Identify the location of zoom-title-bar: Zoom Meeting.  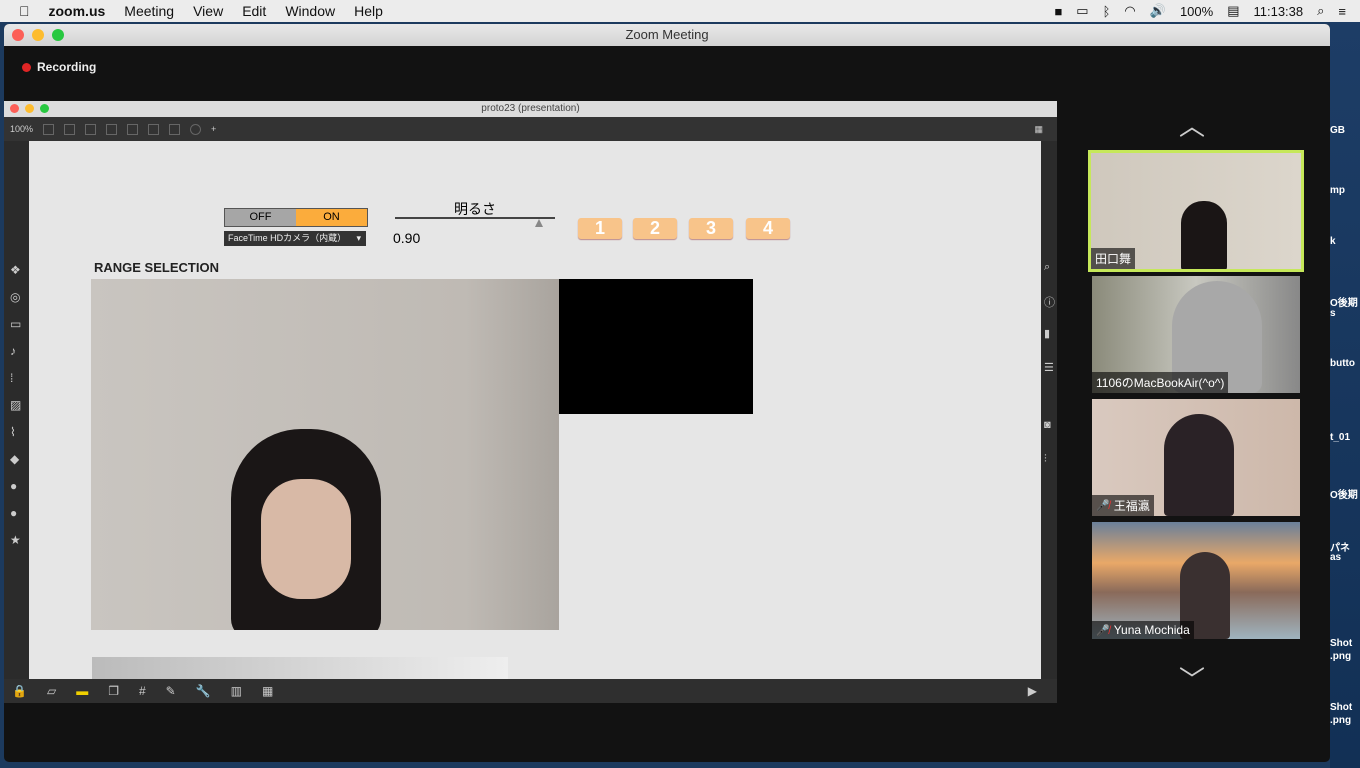
(667, 35).